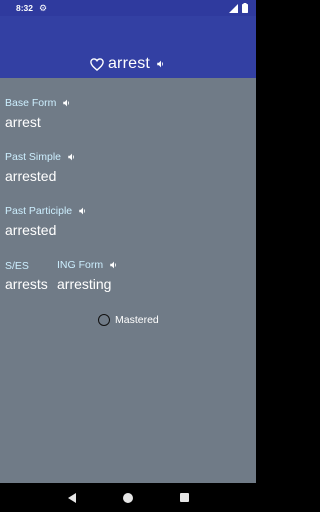 Image resolution: width=320 pixels, height=512 pixels. Describe the element at coordinates (33, 157) in the screenshot. I see `past-simple-label-text: Past Simple` at that location.